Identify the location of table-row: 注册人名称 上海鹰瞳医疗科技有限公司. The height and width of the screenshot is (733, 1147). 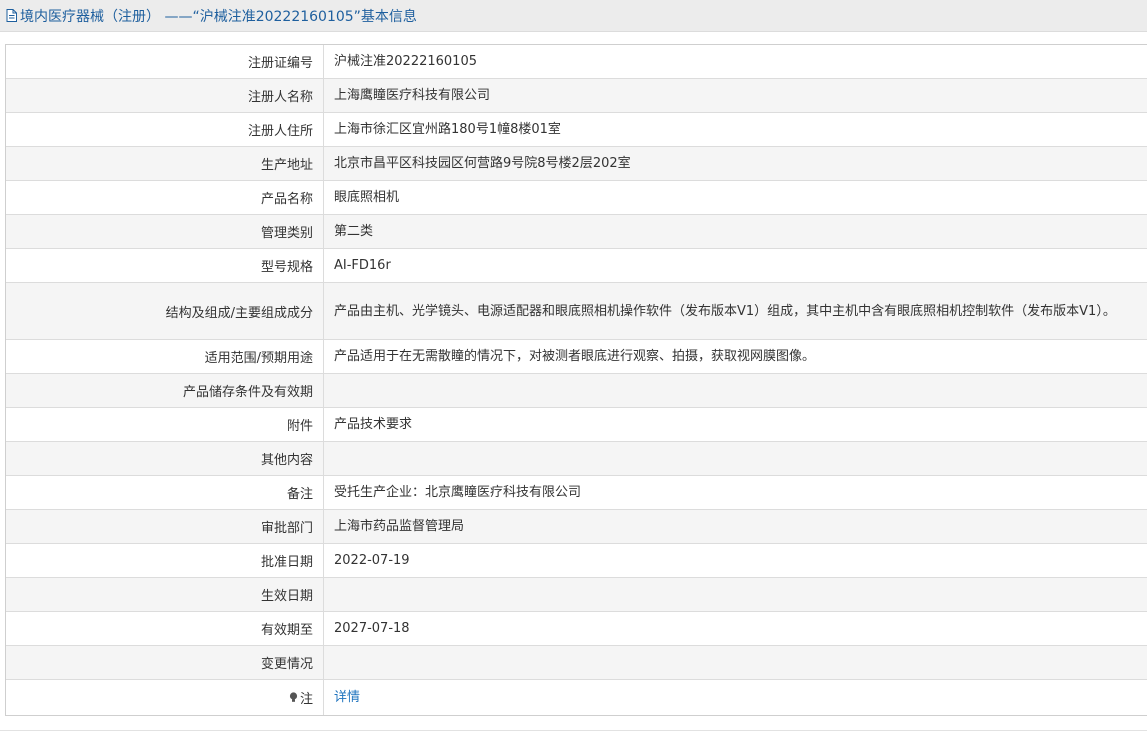
(576, 96).